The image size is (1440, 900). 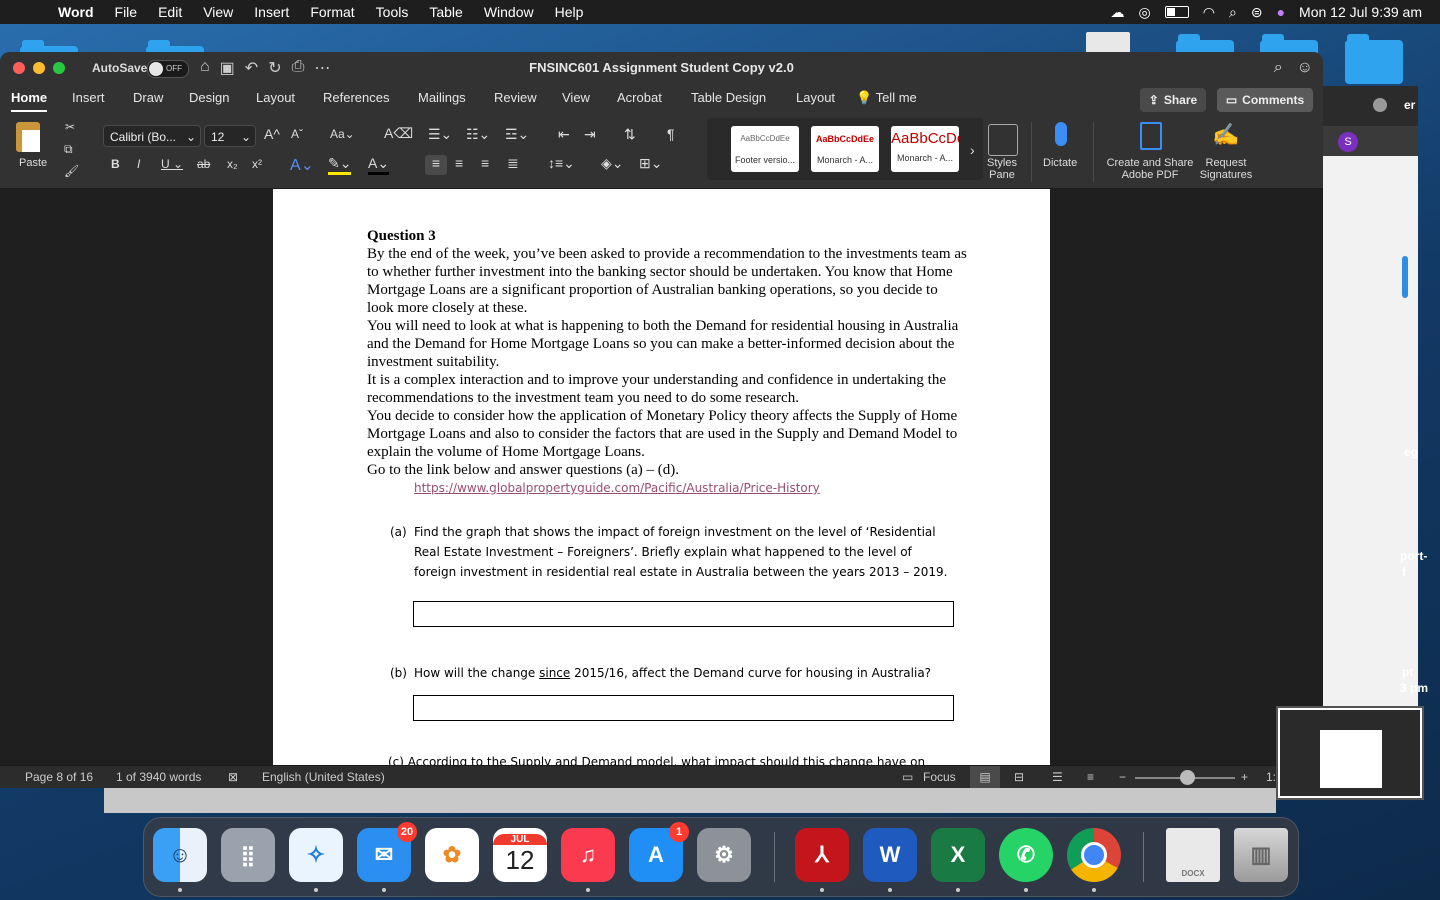 What do you see at coordinates (1209, 12) in the screenshot?
I see `wifi-icon: ◠` at bounding box center [1209, 12].